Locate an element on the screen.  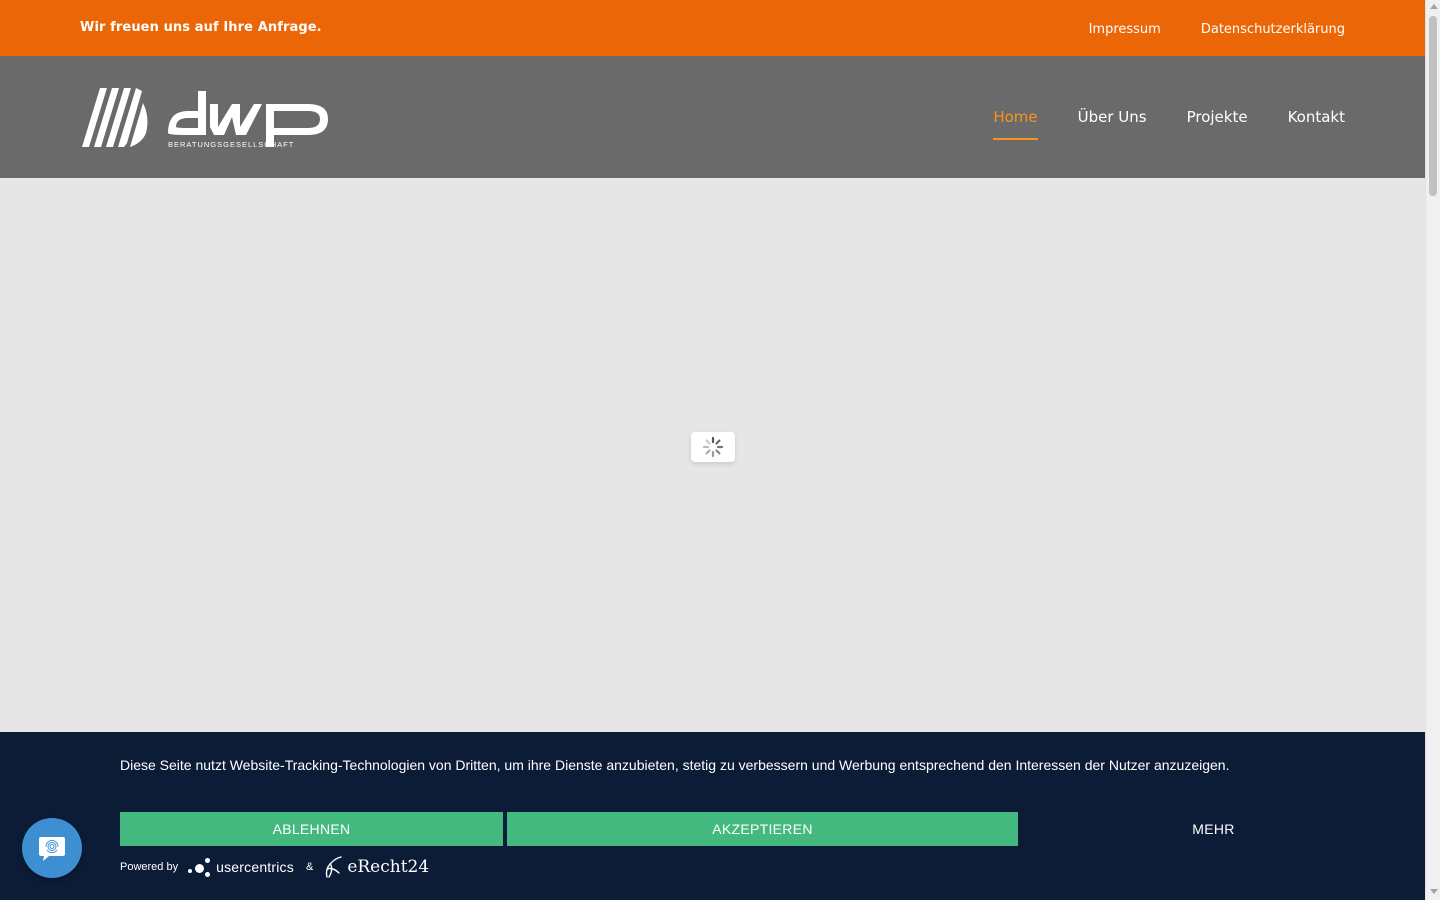
scroll-down-arrow-icon is located at coordinates (1434, 891).